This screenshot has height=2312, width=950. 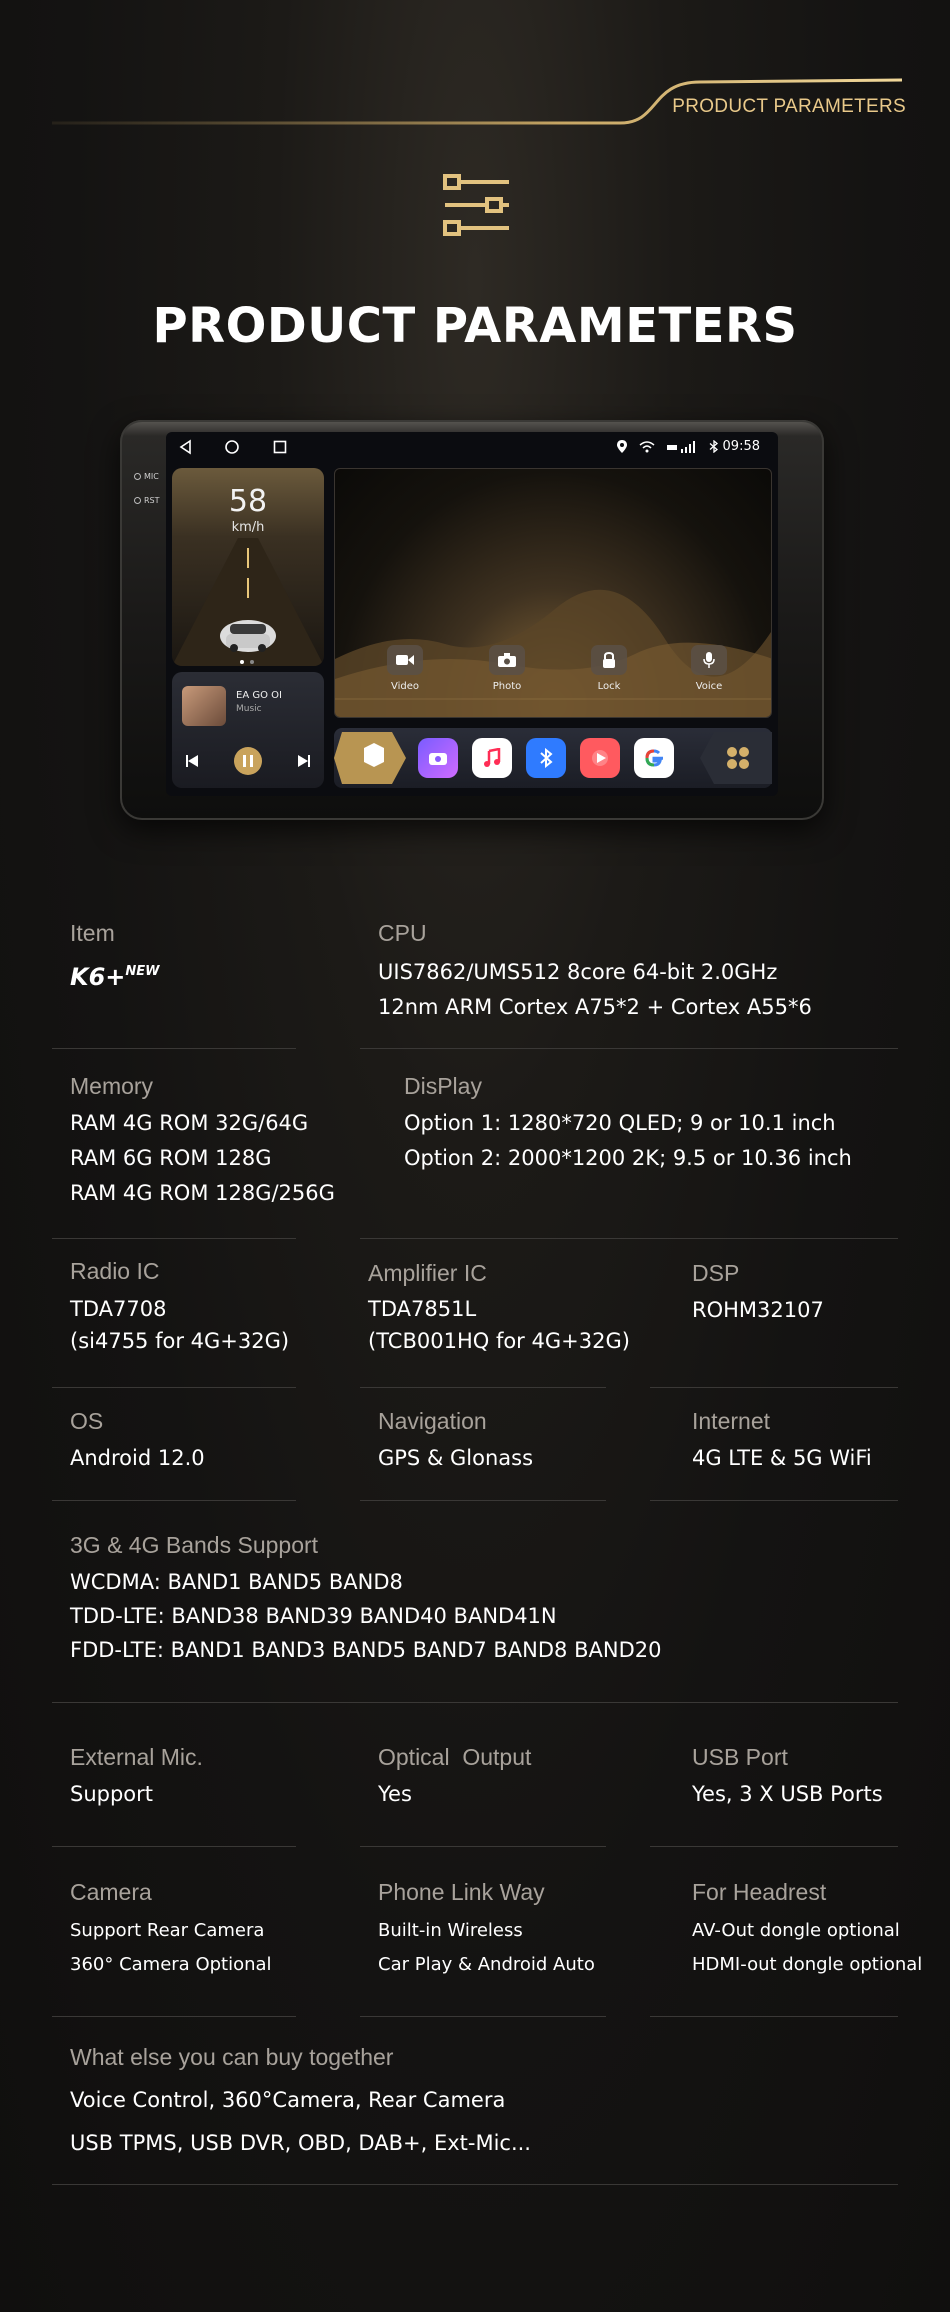 What do you see at coordinates (248, 761) in the screenshot?
I see `pause-icon` at bounding box center [248, 761].